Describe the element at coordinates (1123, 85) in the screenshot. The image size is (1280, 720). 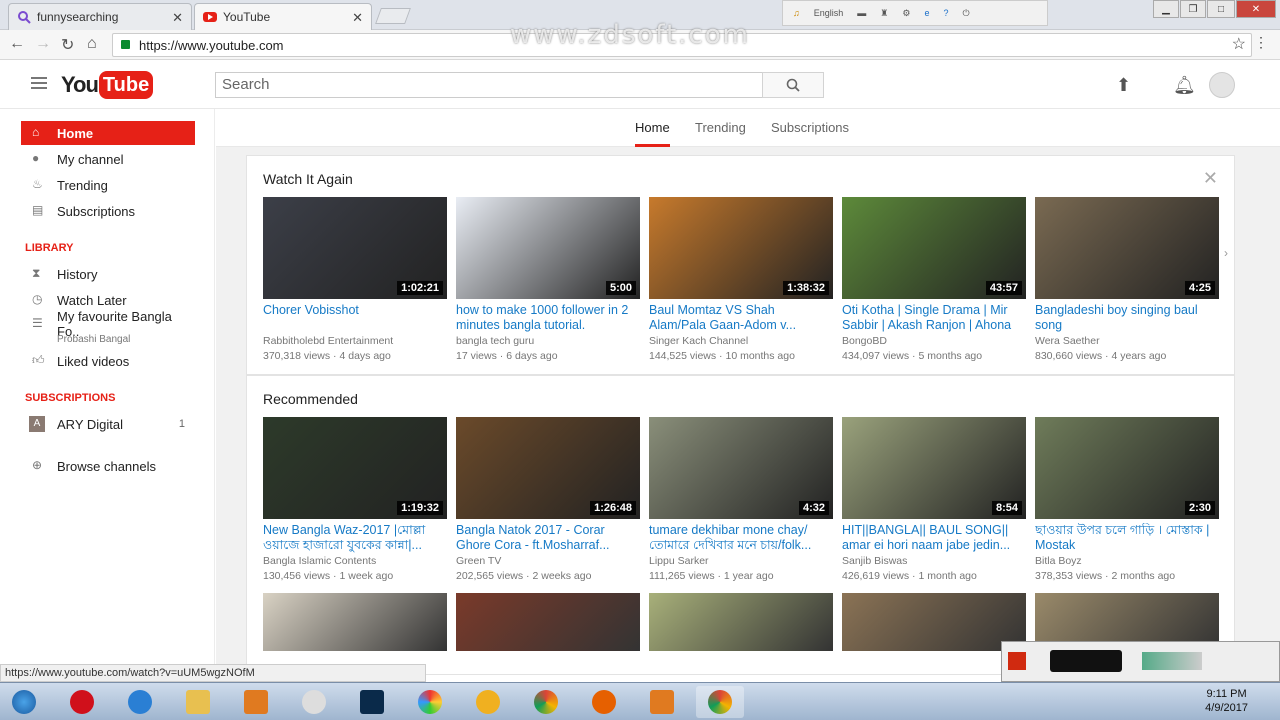
I see `upload-icon: ⬆` at that location.